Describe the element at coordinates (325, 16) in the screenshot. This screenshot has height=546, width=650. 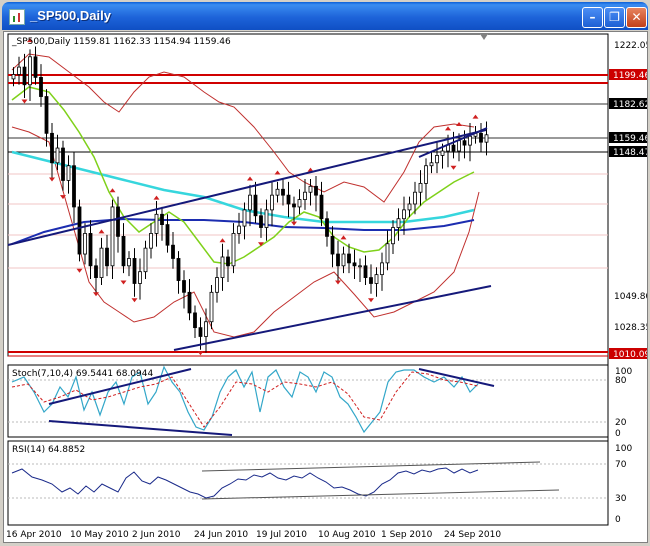
I see `title-bar: _SP500,Daily – ❐ ✕` at that location.